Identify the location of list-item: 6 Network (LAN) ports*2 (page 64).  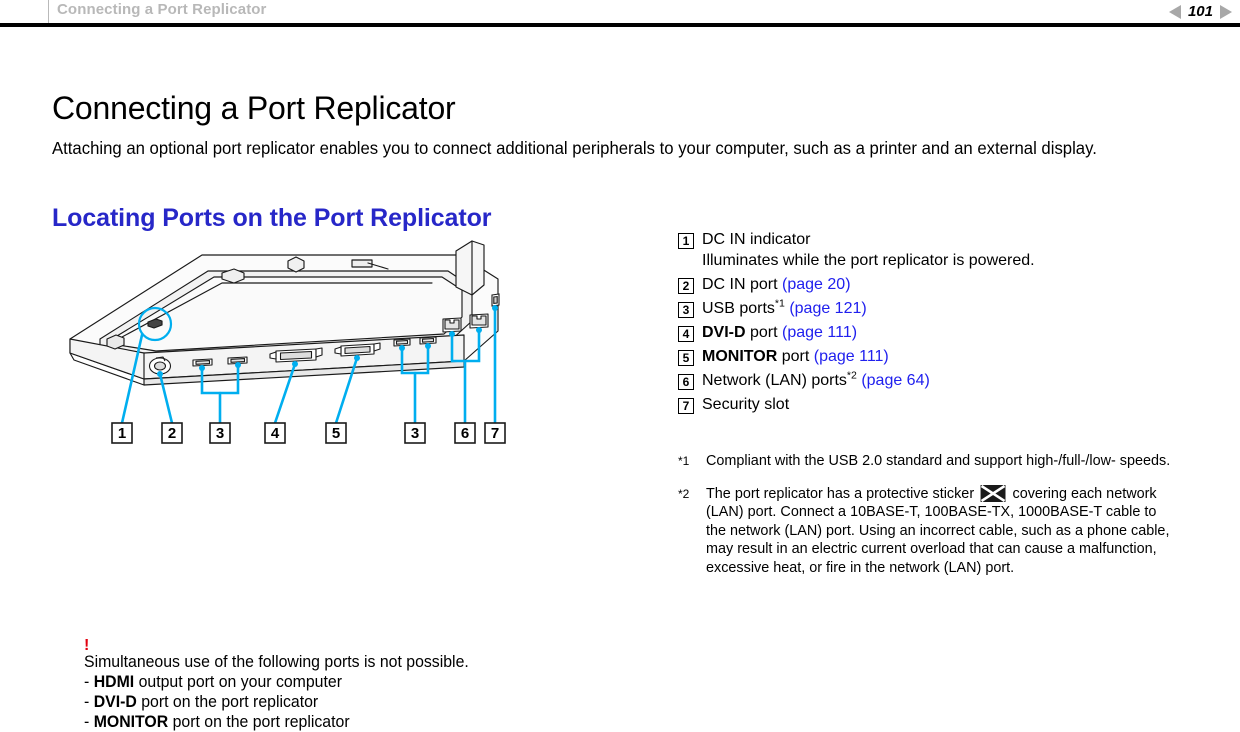
(943, 380).